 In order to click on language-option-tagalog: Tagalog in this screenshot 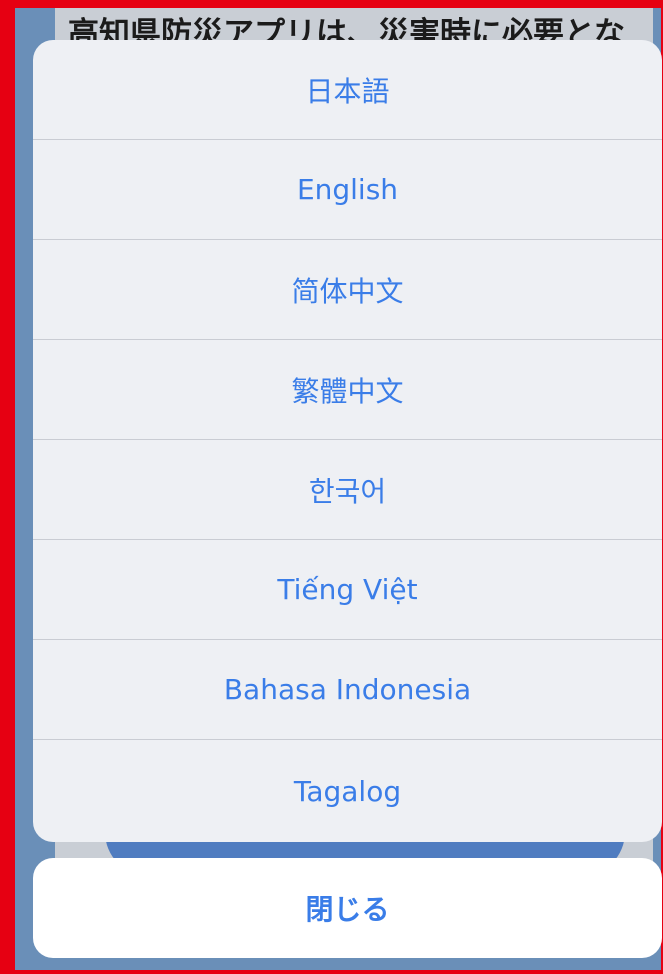, I will do `click(347, 791)`.